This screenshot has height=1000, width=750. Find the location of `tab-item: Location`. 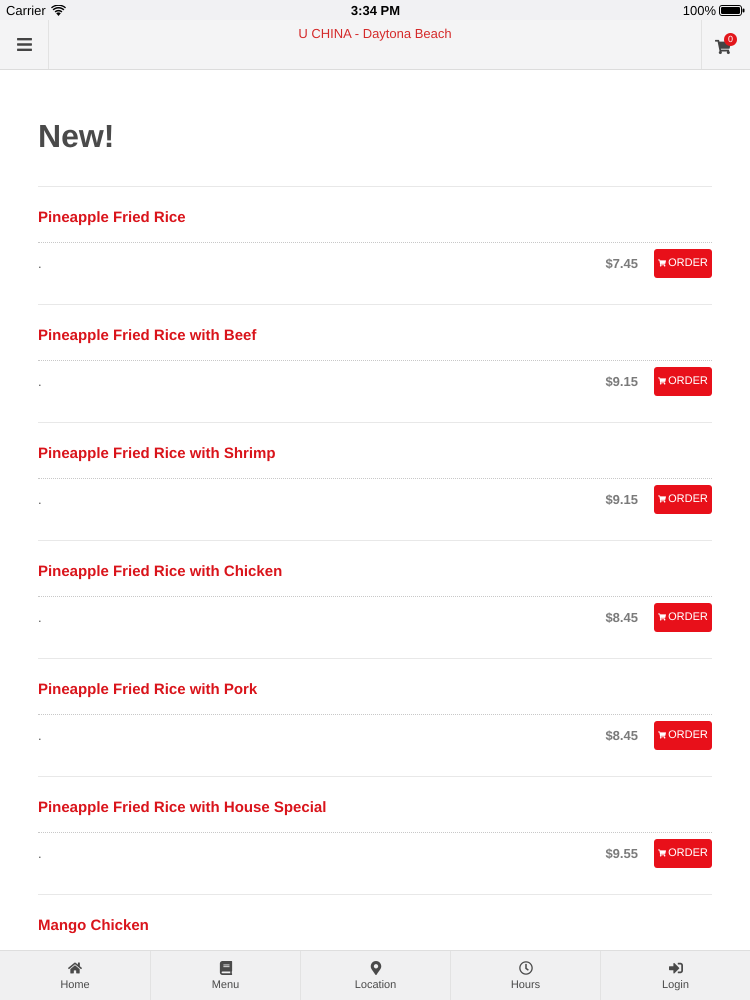

tab-item: Location is located at coordinates (375, 975).